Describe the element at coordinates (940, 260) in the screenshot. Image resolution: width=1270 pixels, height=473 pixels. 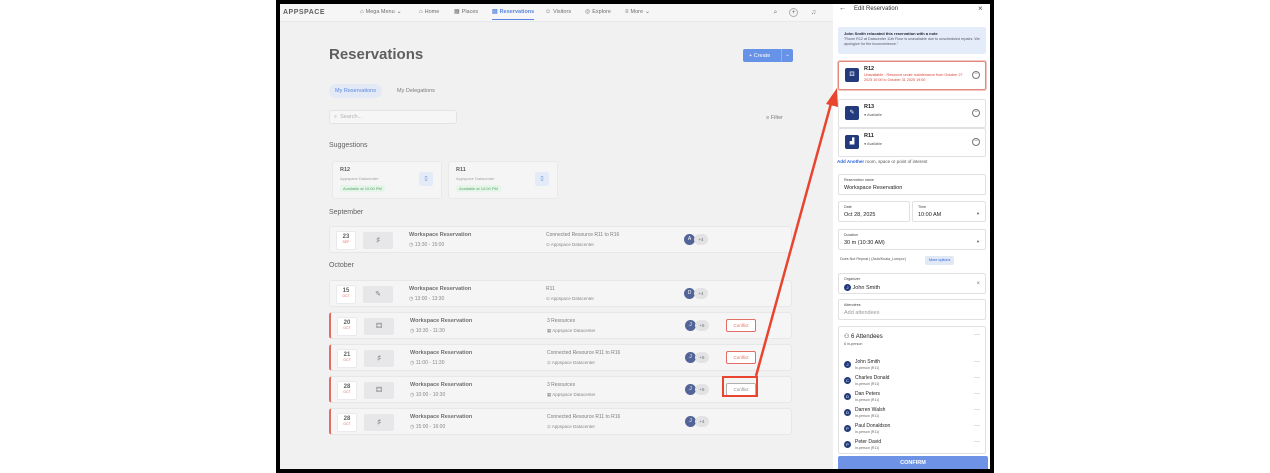
I see `more-options-button: More options` at that location.